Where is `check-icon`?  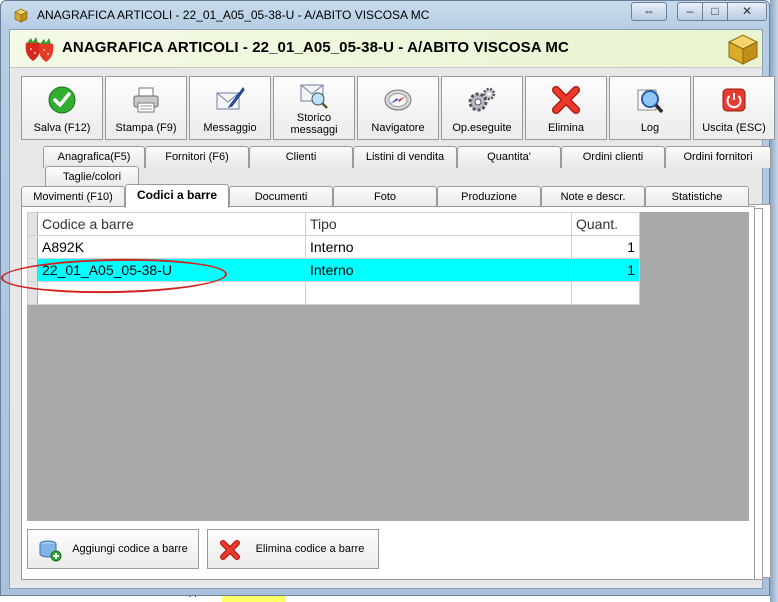
check-icon is located at coordinates (62, 100).